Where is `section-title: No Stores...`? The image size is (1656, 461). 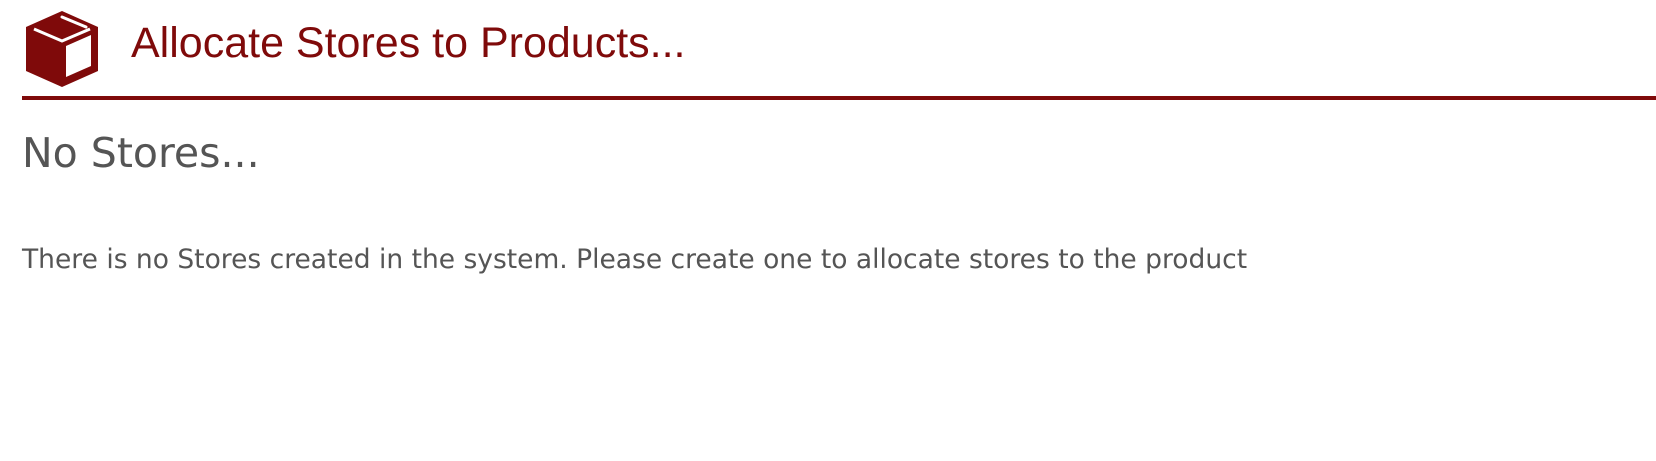 section-title: No Stores... is located at coordinates (141, 153).